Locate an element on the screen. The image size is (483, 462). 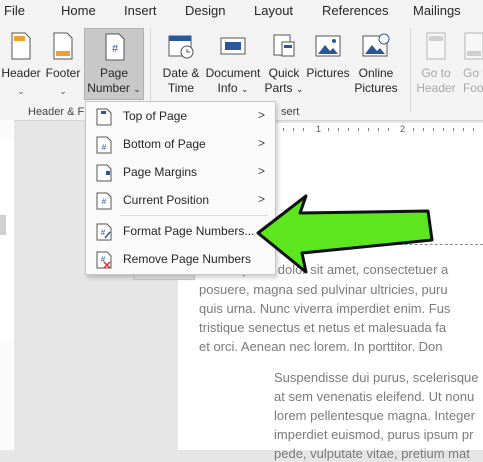
footer-button: Footer ⌄ is located at coordinates (63, 66).